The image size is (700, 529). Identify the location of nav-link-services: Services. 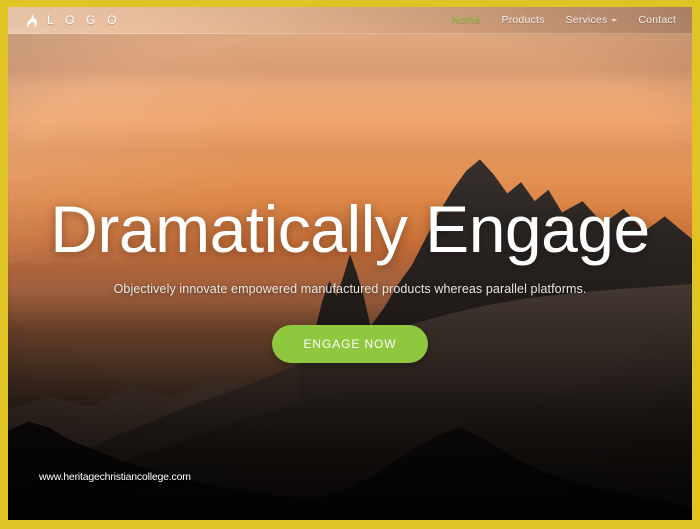
(592, 20).